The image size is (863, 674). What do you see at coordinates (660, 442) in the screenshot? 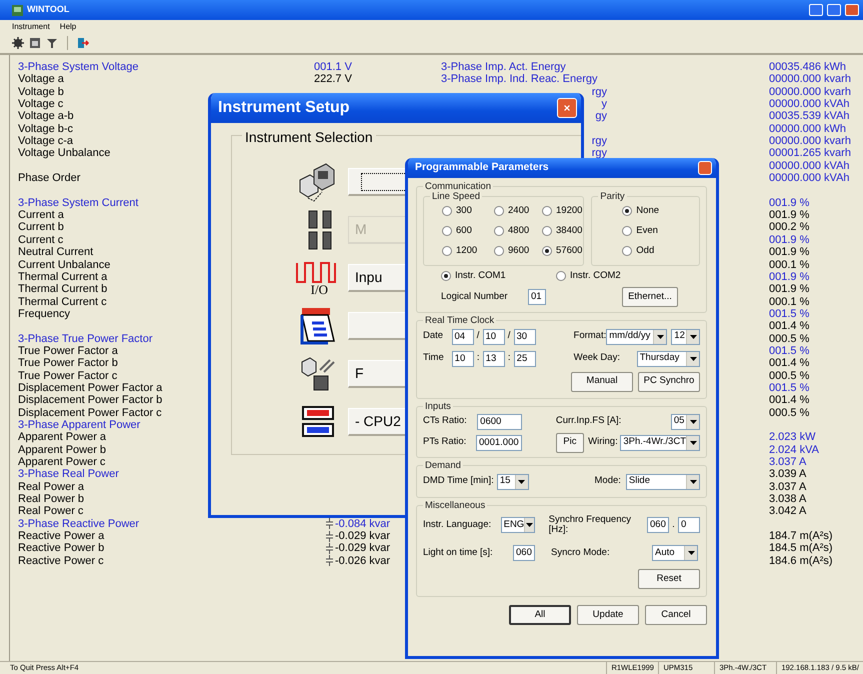
I see `dropdown: 3Ph.-4Wr./3CT` at bounding box center [660, 442].